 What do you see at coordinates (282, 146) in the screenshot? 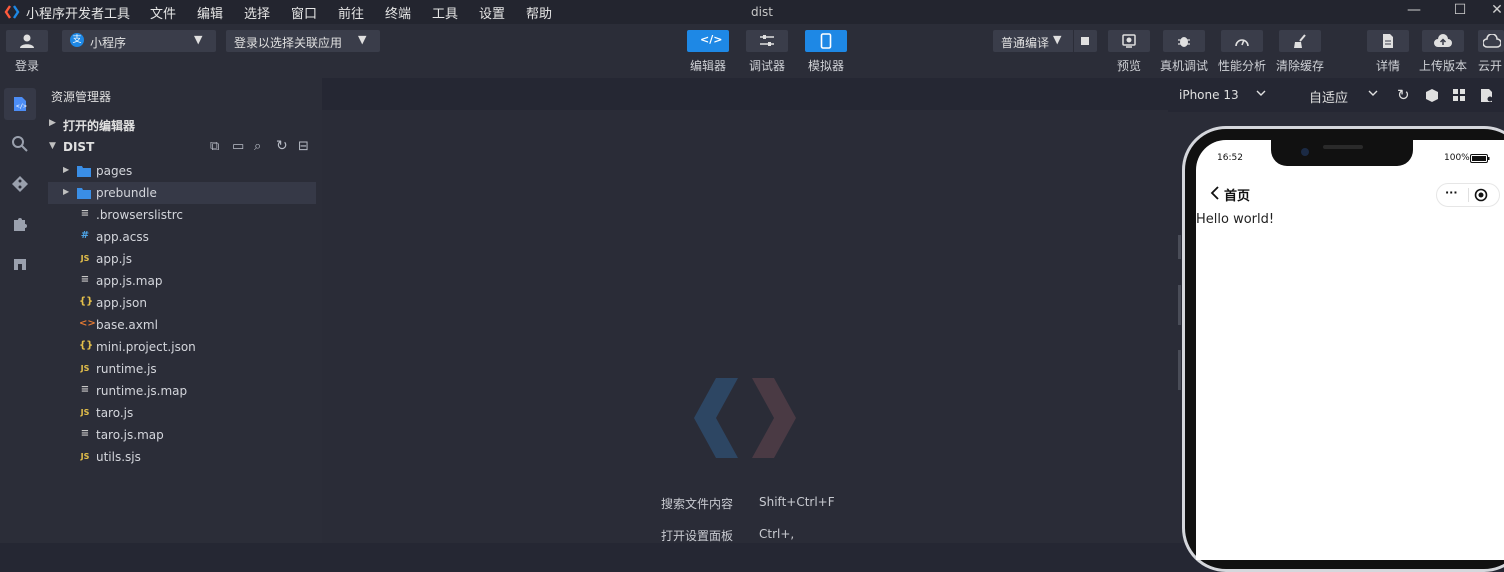
I see `refresh-icon: ↻` at bounding box center [282, 146].